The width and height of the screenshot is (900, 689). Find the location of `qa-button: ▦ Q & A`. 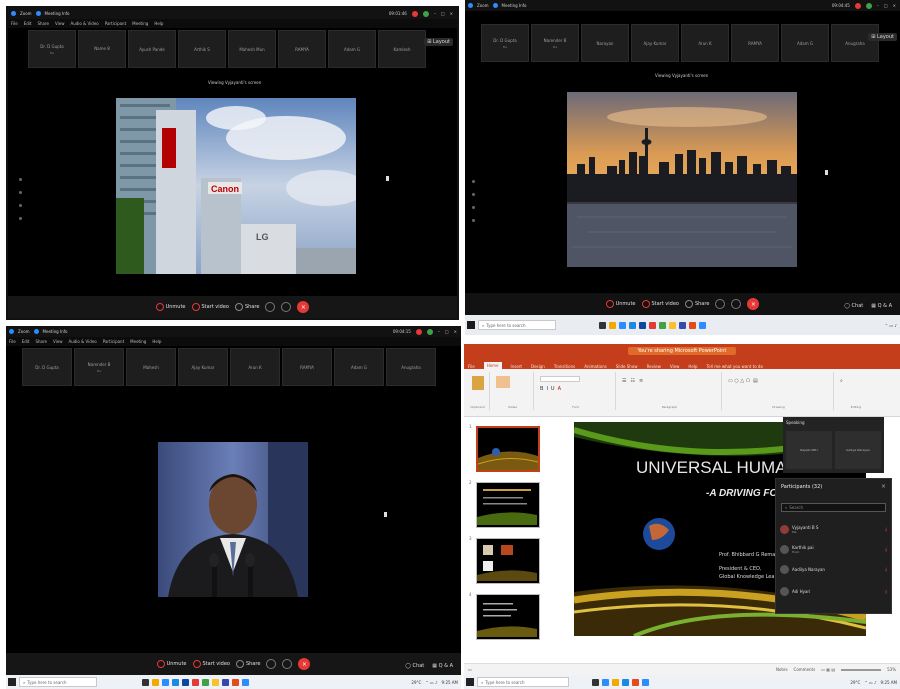

qa-button: ▦ Q & A is located at coordinates (881, 306).